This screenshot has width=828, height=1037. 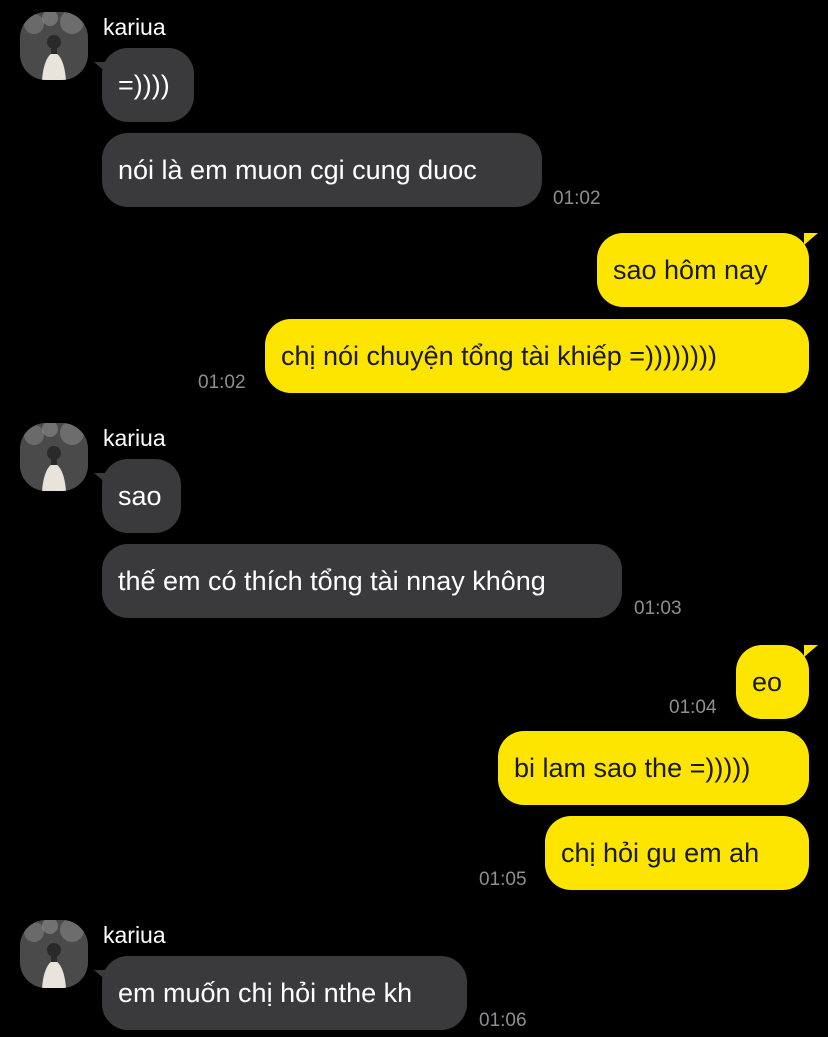 I want to click on message-text: bi lam sao the =))))), so click(x=632, y=768).